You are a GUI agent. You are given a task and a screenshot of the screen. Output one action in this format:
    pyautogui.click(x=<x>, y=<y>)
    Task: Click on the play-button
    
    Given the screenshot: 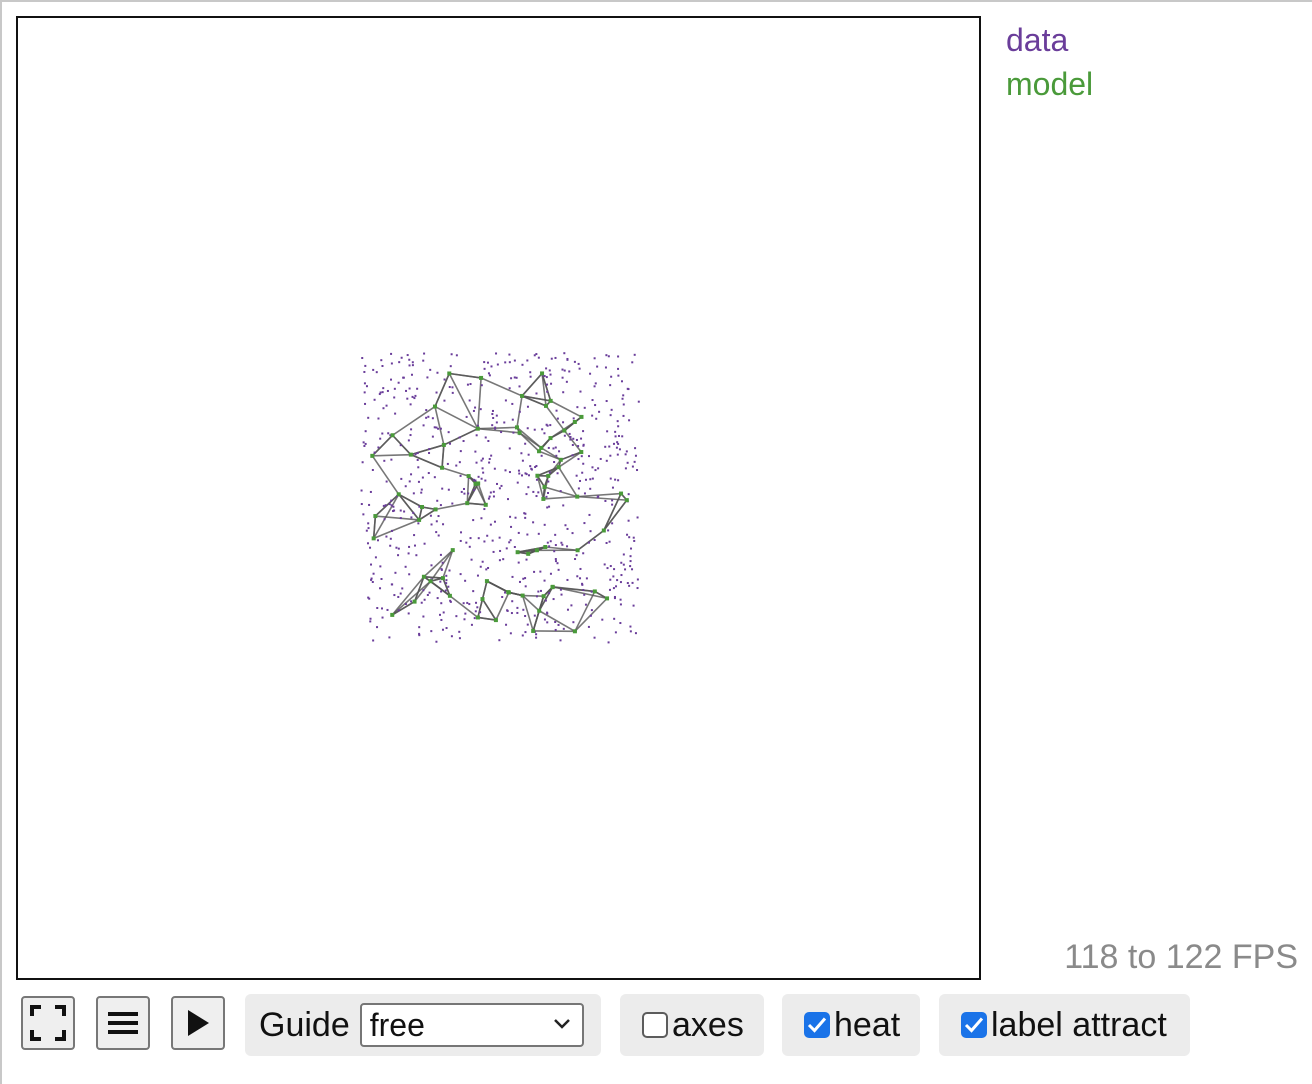 What is the action you would take?
    pyautogui.click(x=198, y=1023)
    